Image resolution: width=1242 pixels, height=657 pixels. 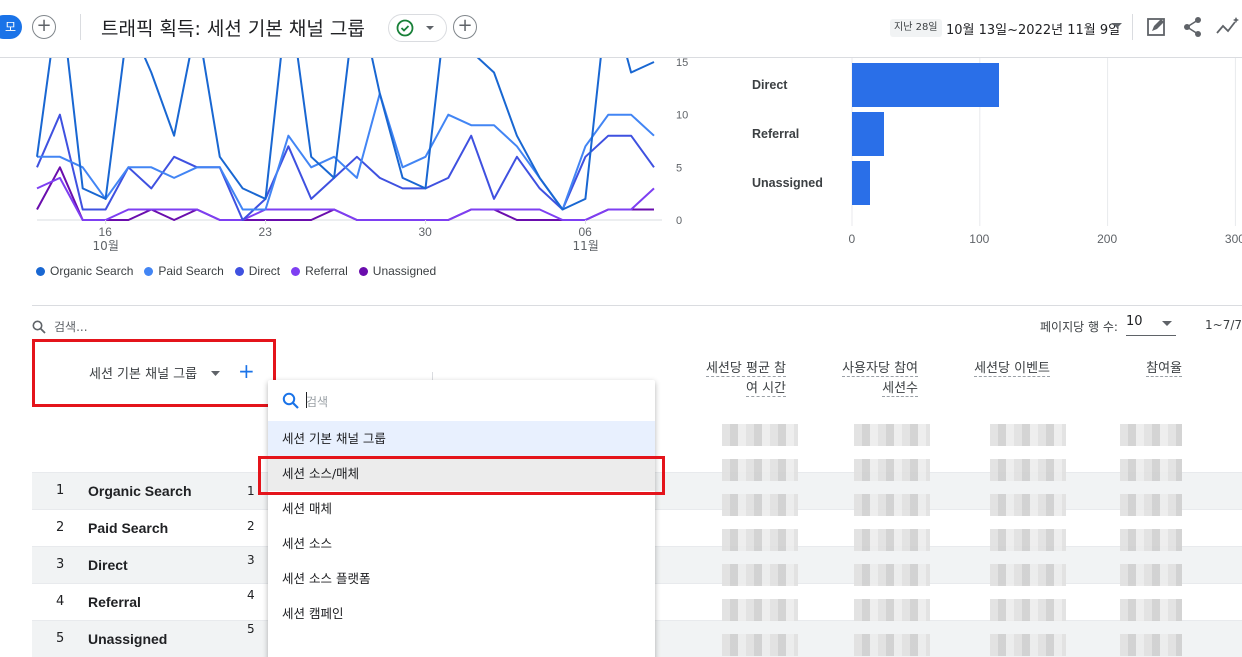 I want to click on secondary-row-index: 5, so click(x=251, y=629).